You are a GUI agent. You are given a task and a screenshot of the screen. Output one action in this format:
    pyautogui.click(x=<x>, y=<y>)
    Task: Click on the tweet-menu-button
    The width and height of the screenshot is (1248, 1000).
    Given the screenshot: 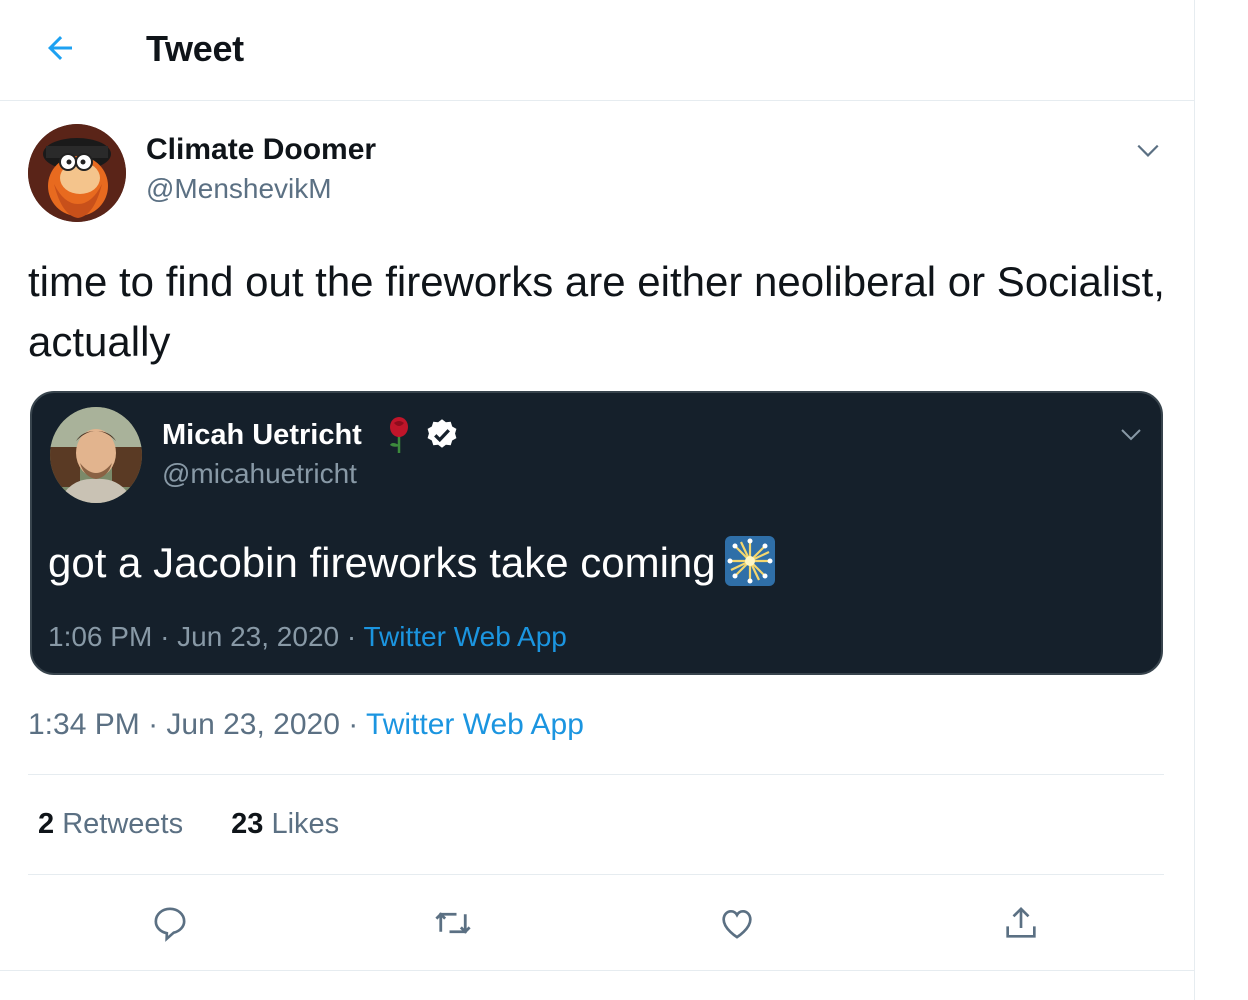 What is the action you would take?
    pyautogui.click(x=1148, y=150)
    